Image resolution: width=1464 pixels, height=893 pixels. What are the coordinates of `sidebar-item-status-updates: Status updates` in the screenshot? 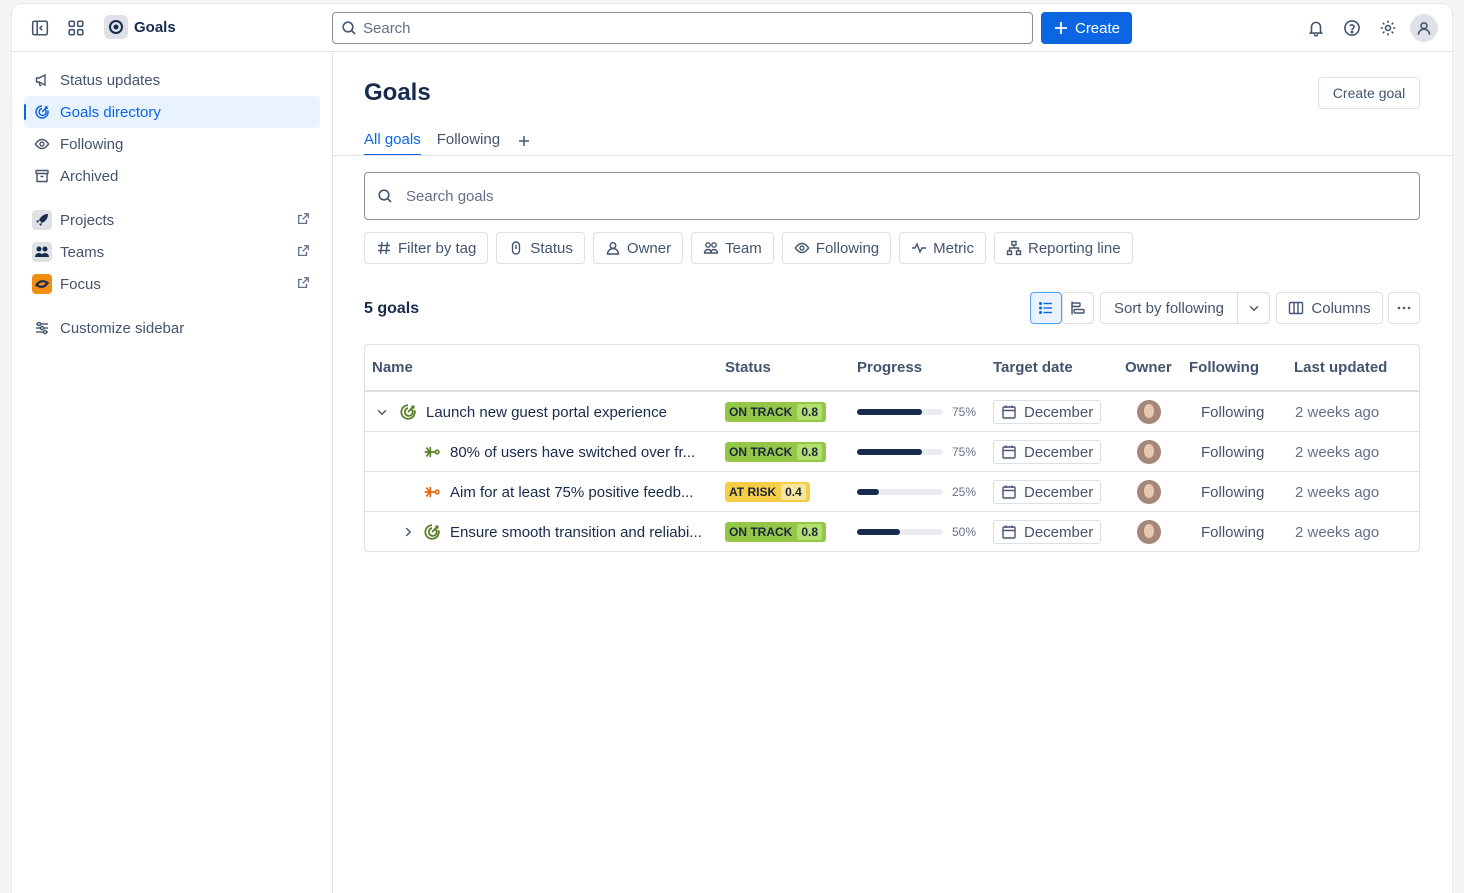 It's located at (172, 80).